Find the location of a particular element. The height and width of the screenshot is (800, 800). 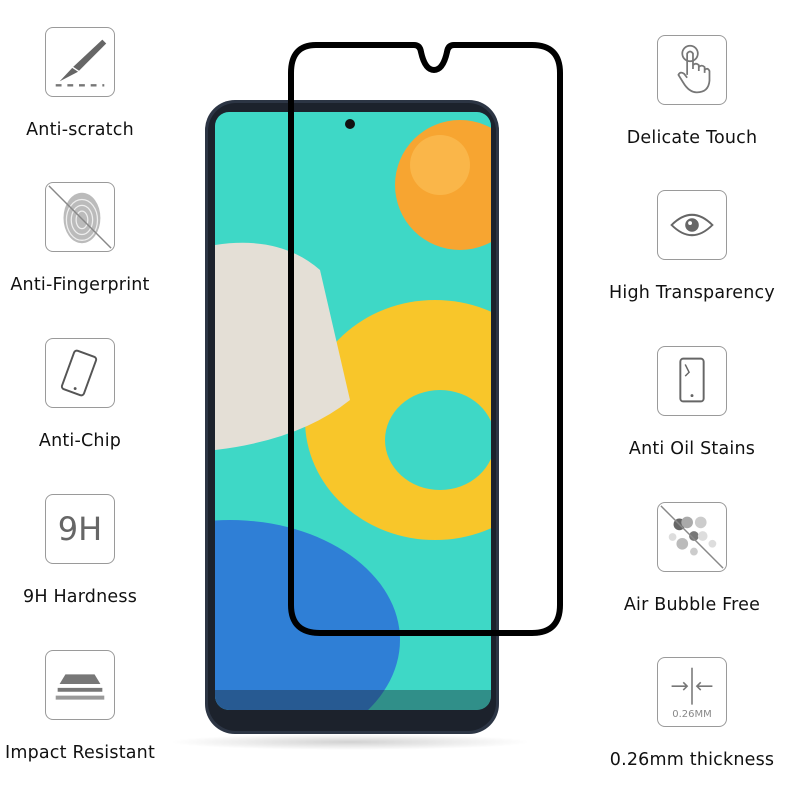

icon-text: 9H is located at coordinates (80, 529).